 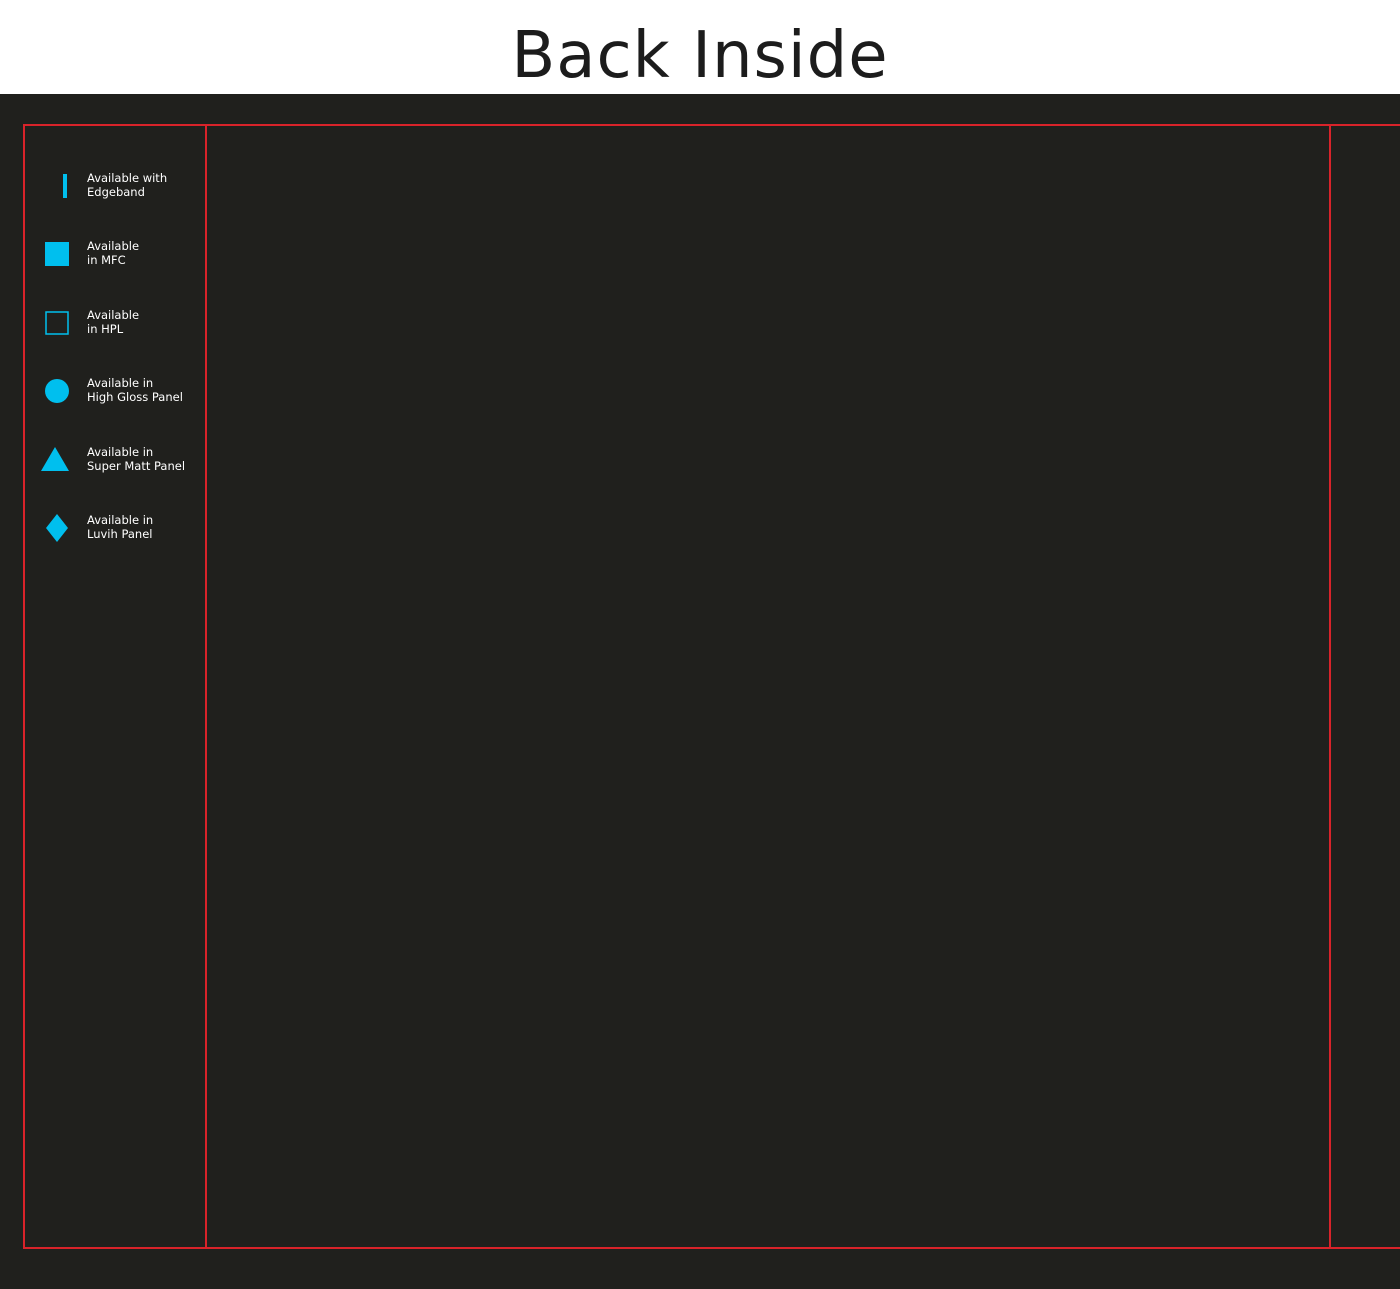 I want to click on legend-label: Available in High Gloss Panel, so click(x=135, y=390).